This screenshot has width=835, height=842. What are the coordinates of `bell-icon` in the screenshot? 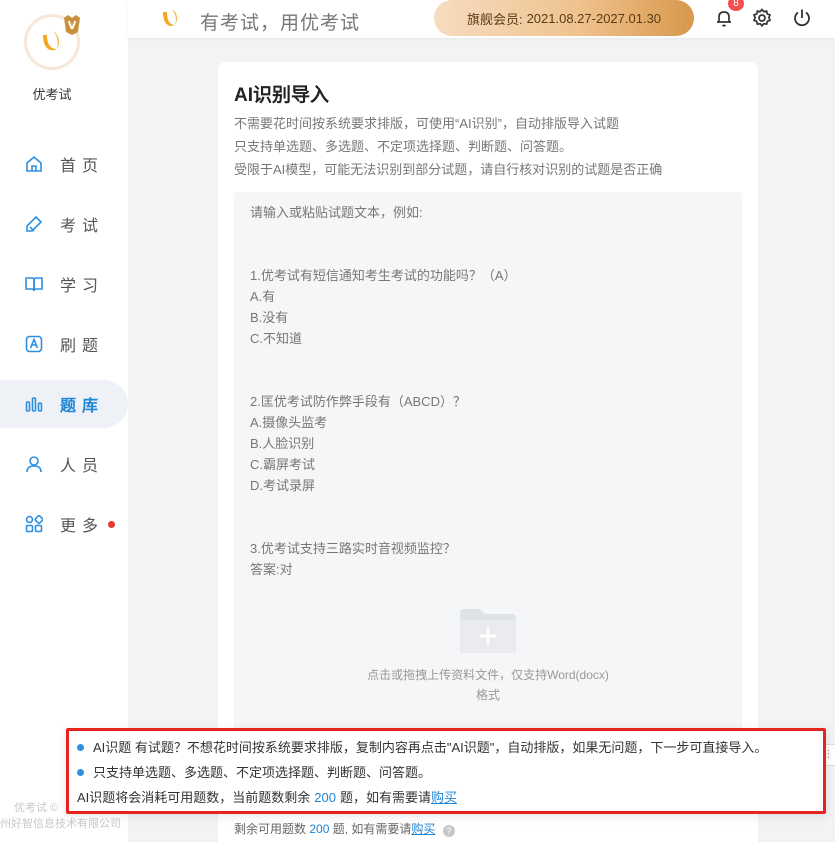 It's located at (724, 18).